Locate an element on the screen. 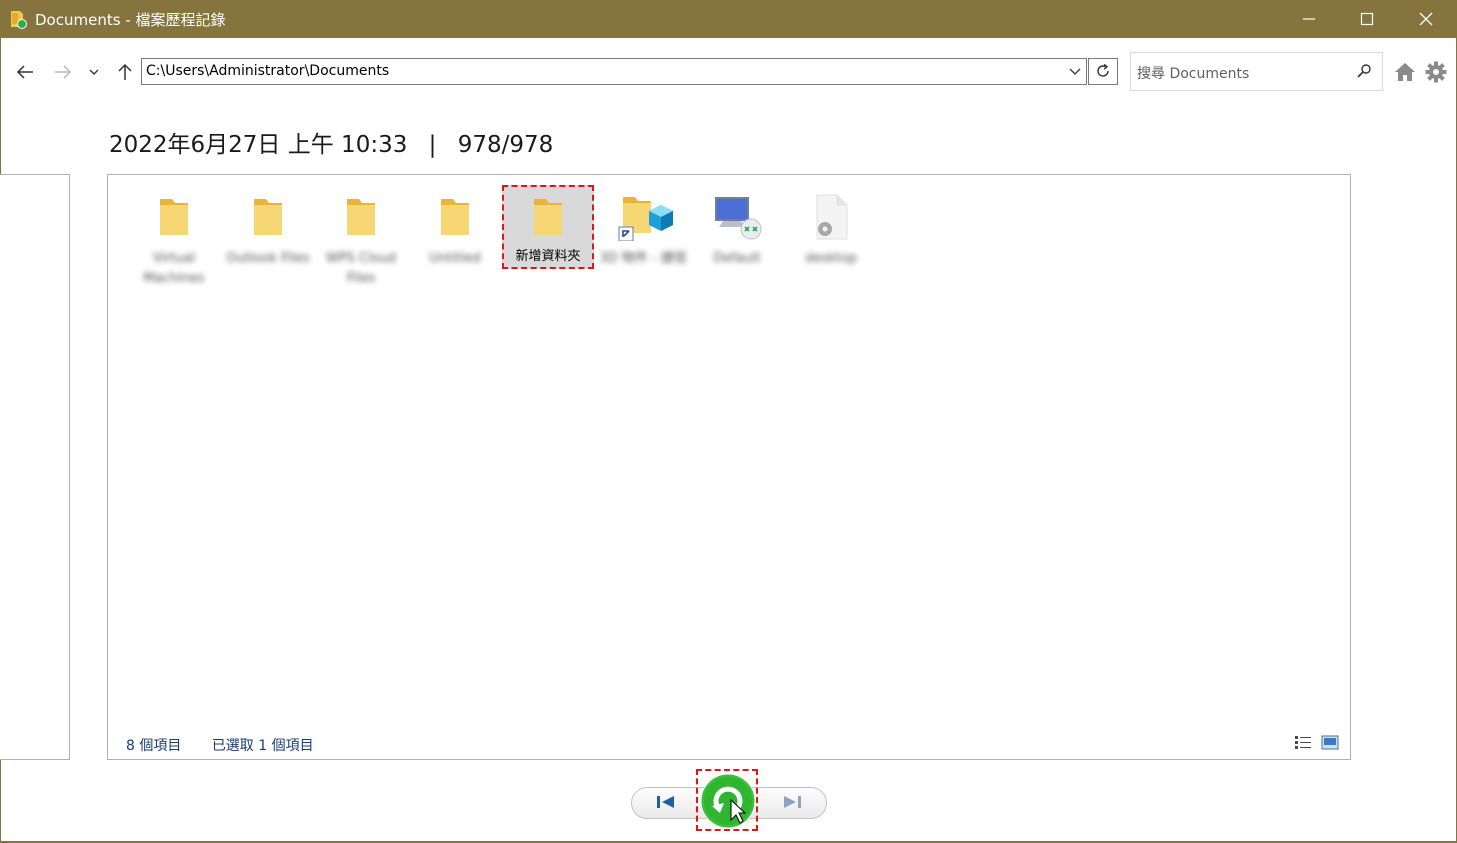 The width and height of the screenshot is (1457, 843). recent-dropdown-icon is located at coordinates (94, 72).